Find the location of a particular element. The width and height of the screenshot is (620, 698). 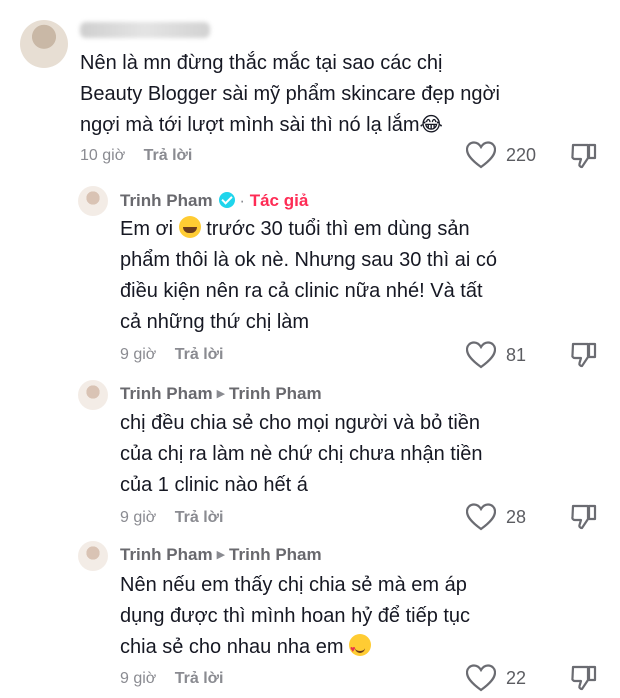

like-count: 81 is located at coordinates (516, 354).